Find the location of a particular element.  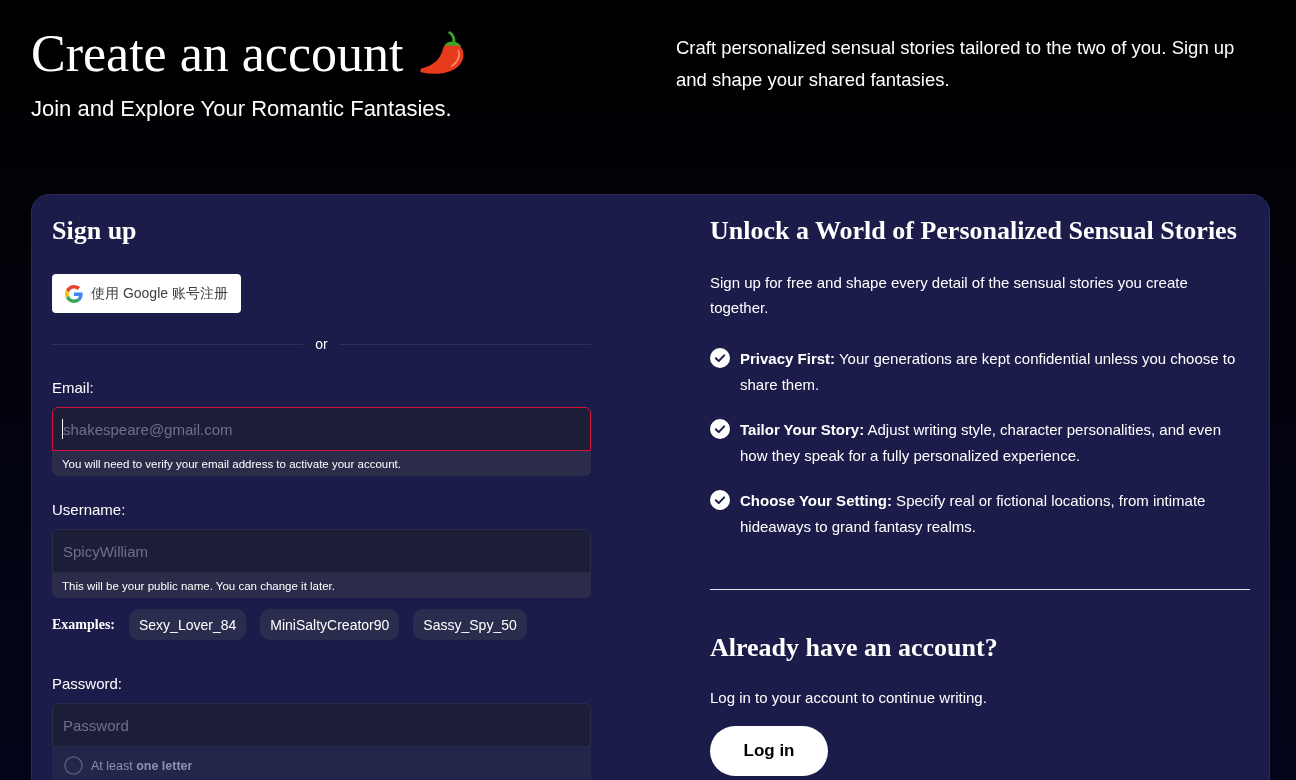

text-cursor-icon is located at coordinates (62, 429).